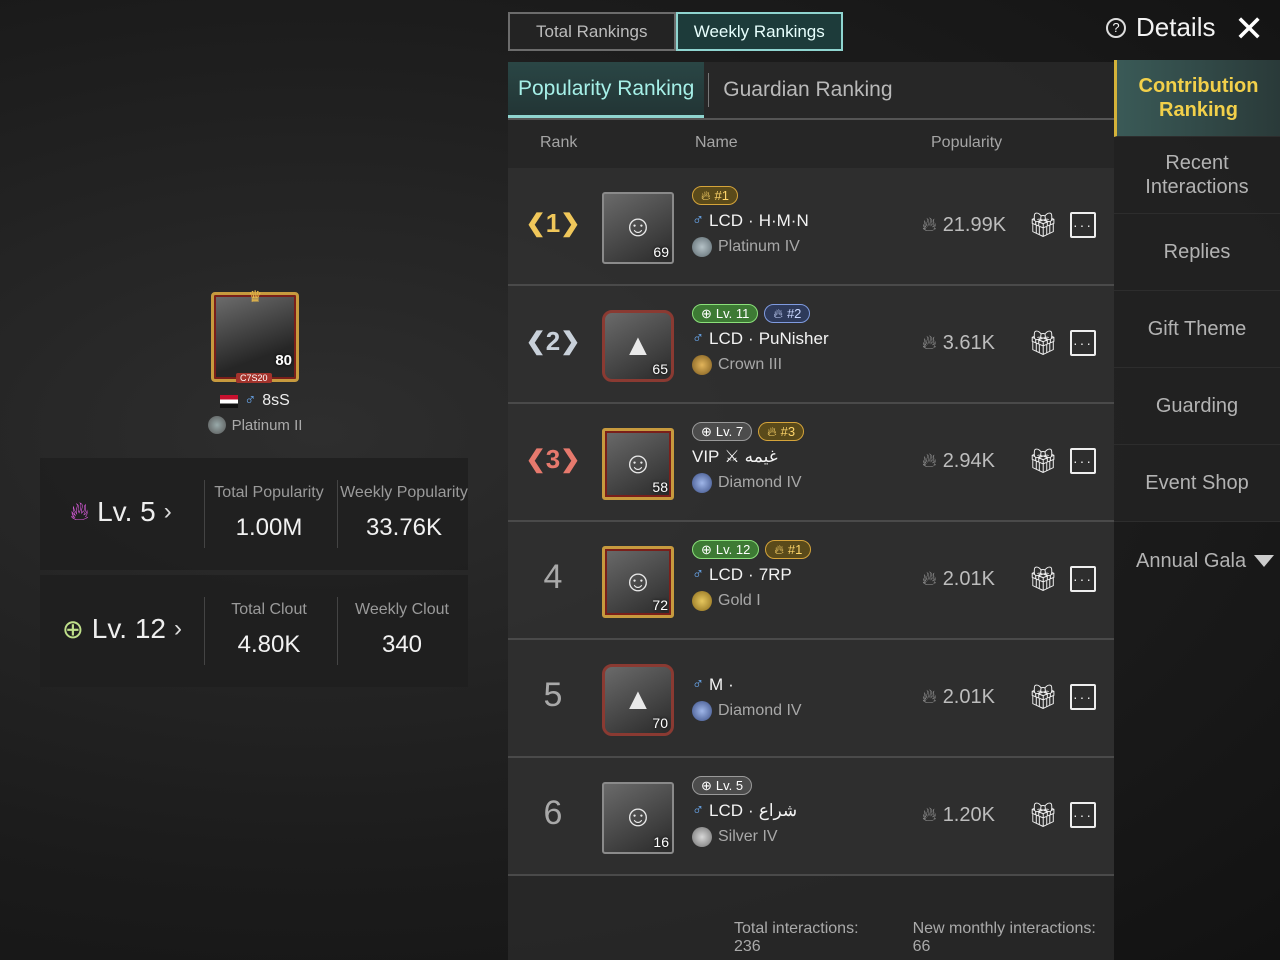 The image size is (1280, 960). What do you see at coordinates (739, 600) in the screenshot?
I see `player-tier: Gold I` at bounding box center [739, 600].